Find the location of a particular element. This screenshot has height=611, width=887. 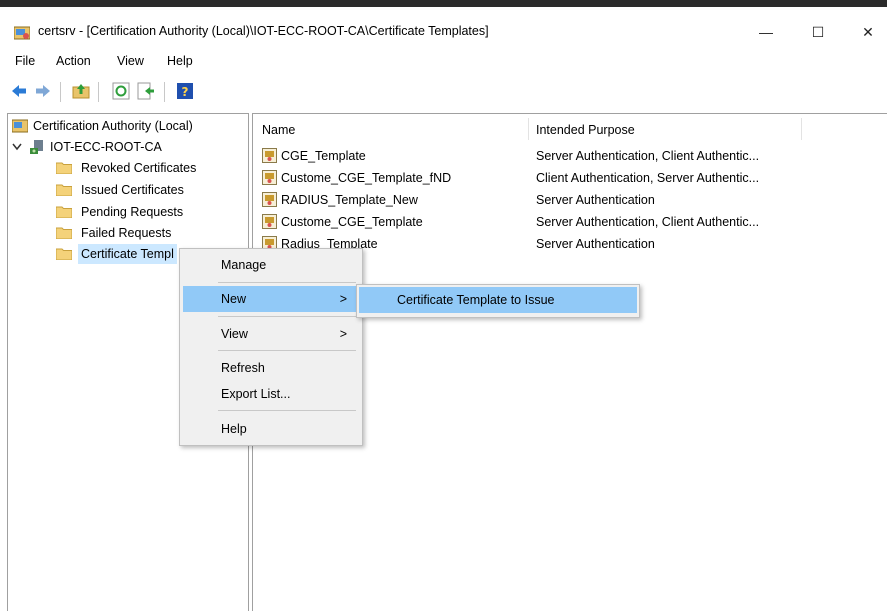

tree-item-label: Pending Requests is located at coordinates (132, 212).